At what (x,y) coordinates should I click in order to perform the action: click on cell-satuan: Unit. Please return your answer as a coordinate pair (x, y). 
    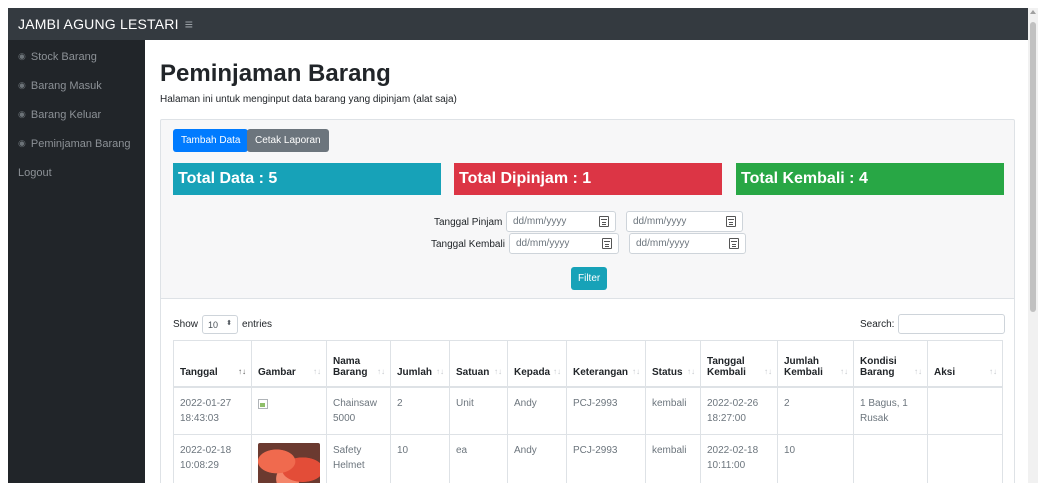
    Looking at the image, I should click on (478, 410).